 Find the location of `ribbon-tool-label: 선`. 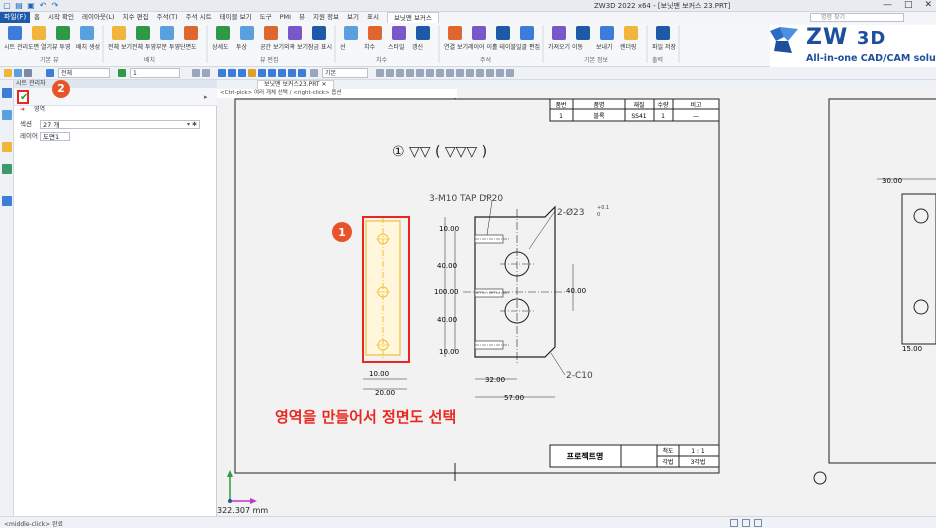

ribbon-tool-label: 선 is located at coordinates (352, 46).